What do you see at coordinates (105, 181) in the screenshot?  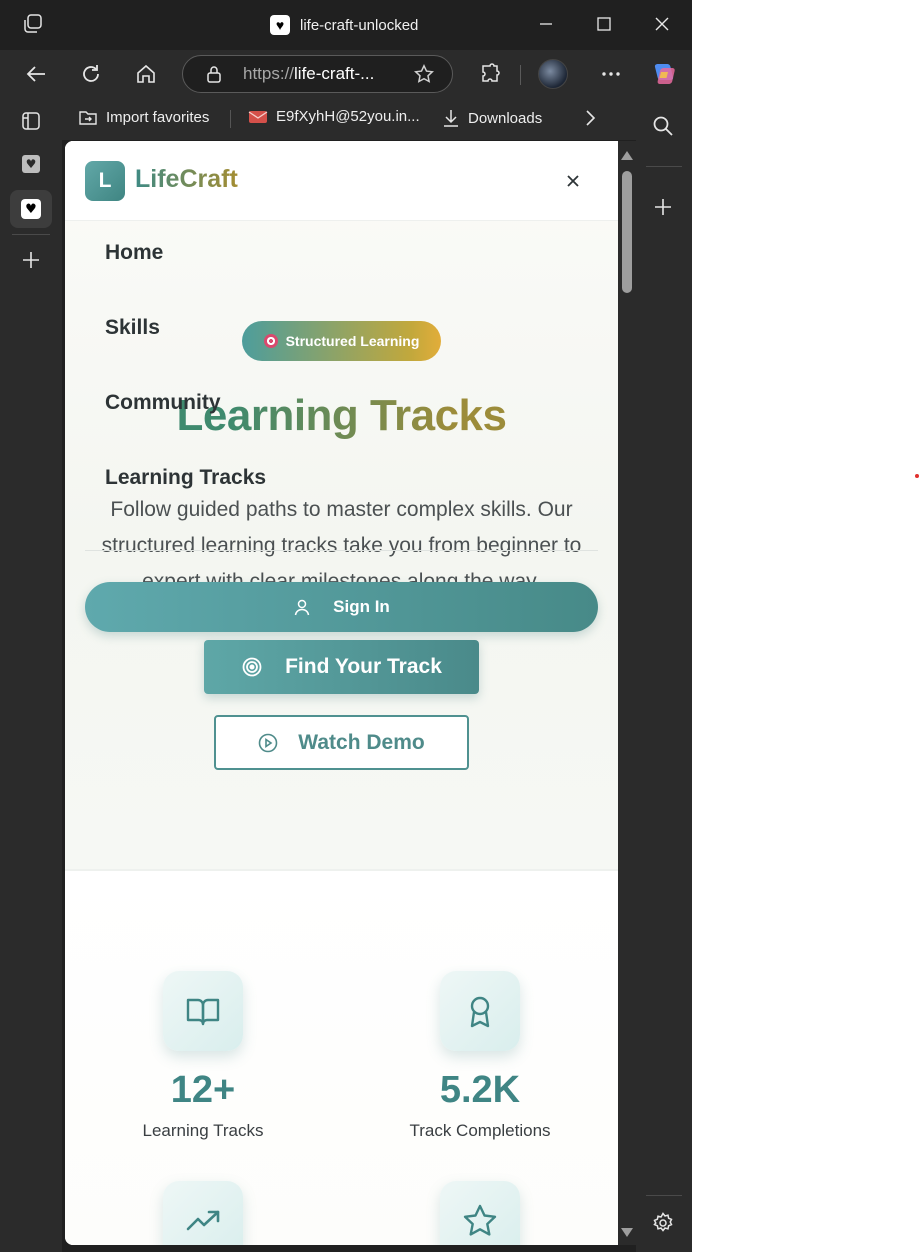 I see `logo-mark: L` at bounding box center [105, 181].